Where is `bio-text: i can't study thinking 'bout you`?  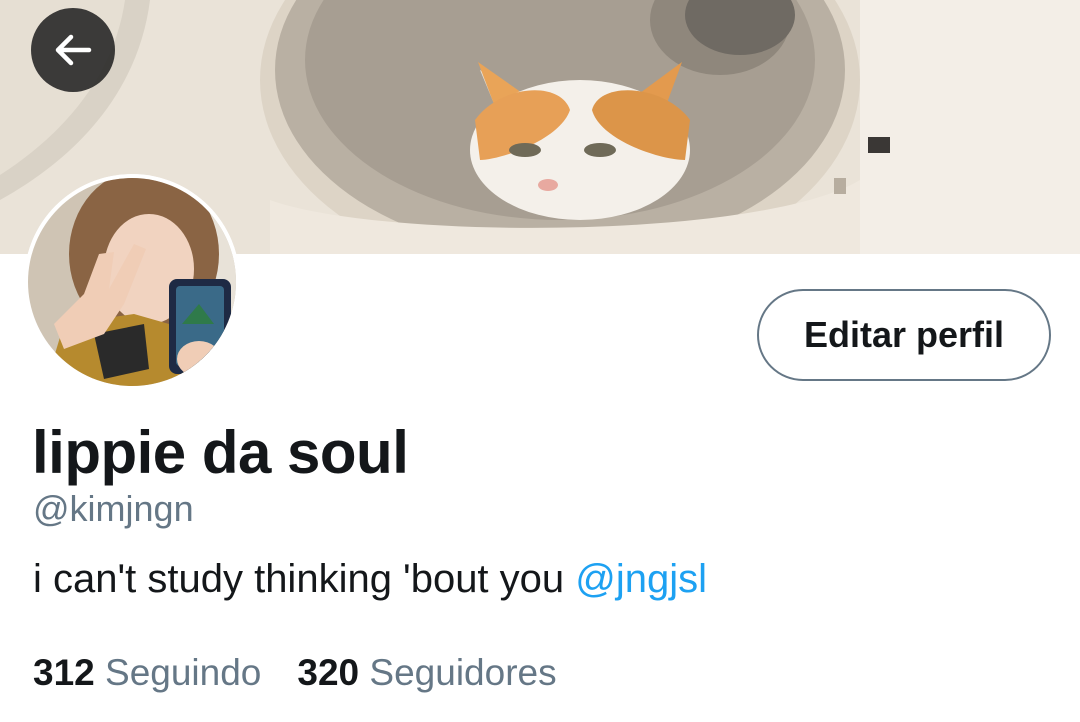
bio-text: i can't study thinking 'bout you is located at coordinates (304, 579).